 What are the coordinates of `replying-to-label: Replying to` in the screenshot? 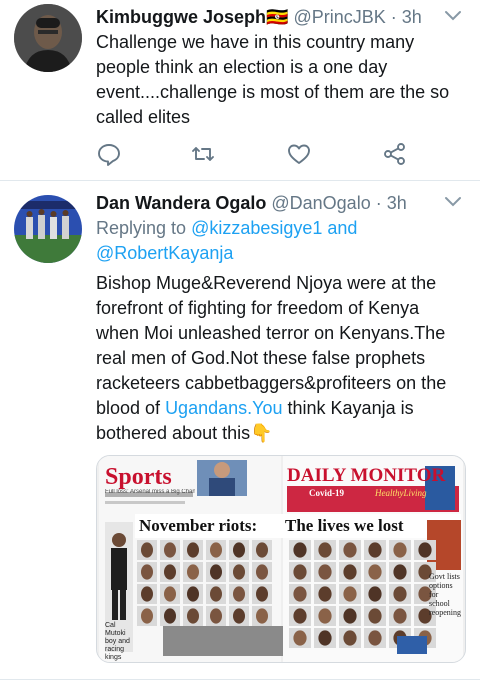 It's located at (144, 228).